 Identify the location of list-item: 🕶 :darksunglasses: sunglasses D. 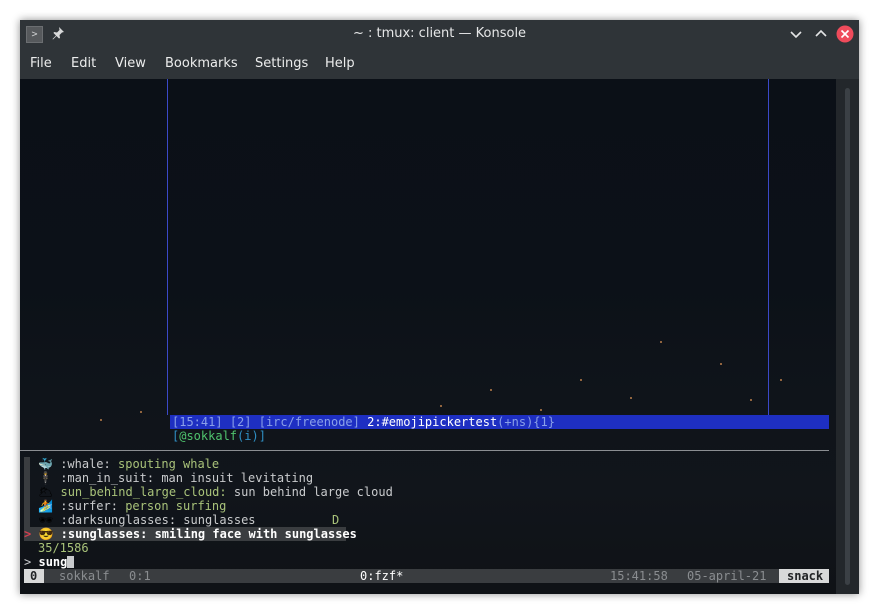
(188, 520).